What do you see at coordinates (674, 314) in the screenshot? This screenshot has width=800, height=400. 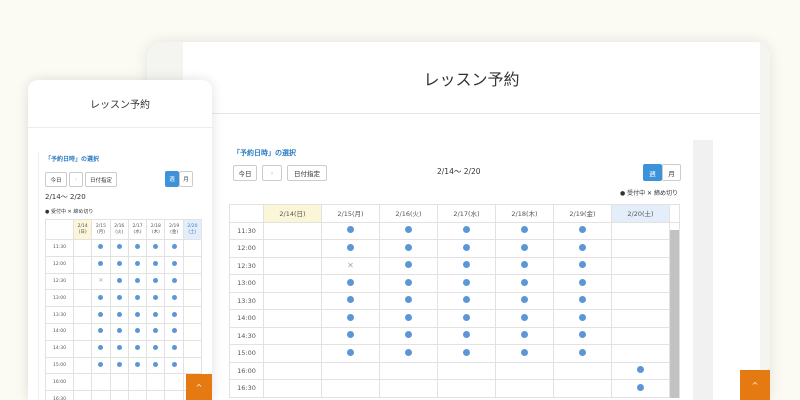 I see `scrollbar` at bounding box center [674, 314].